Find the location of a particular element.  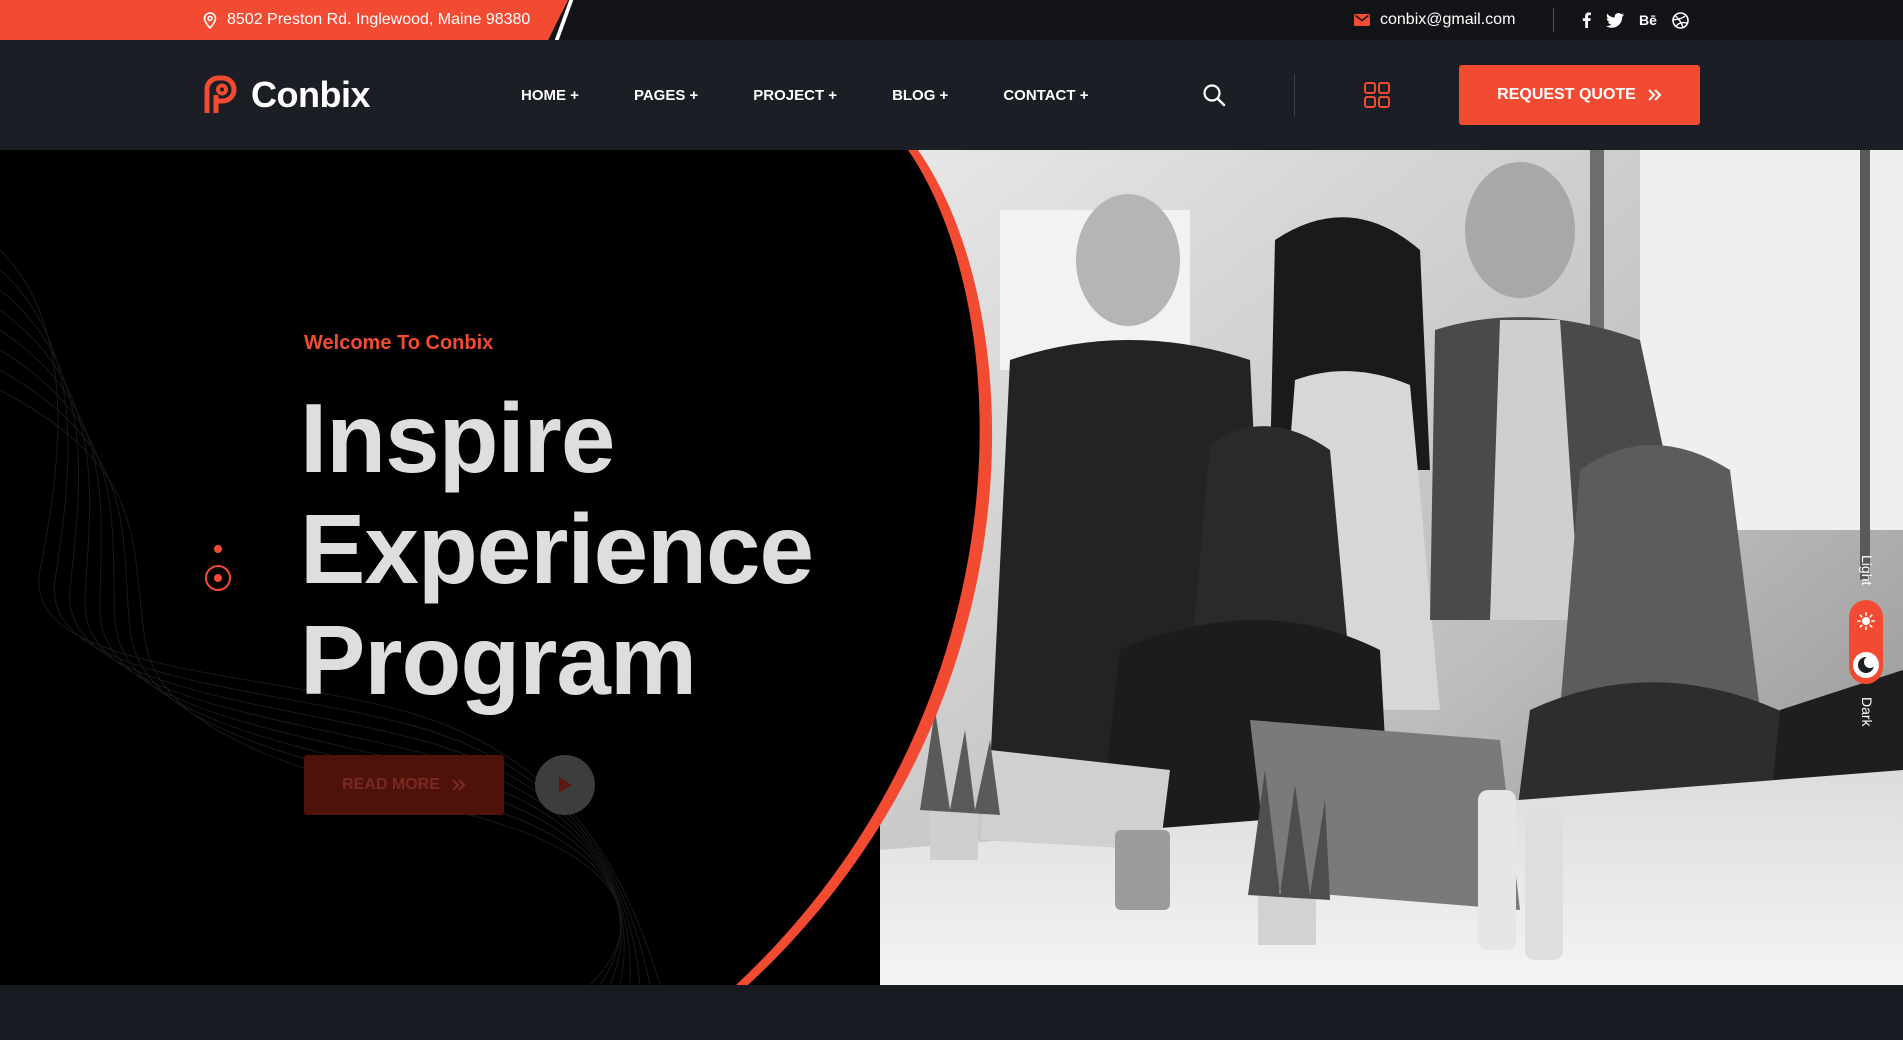

logo-text: Conbix is located at coordinates (311, 94).